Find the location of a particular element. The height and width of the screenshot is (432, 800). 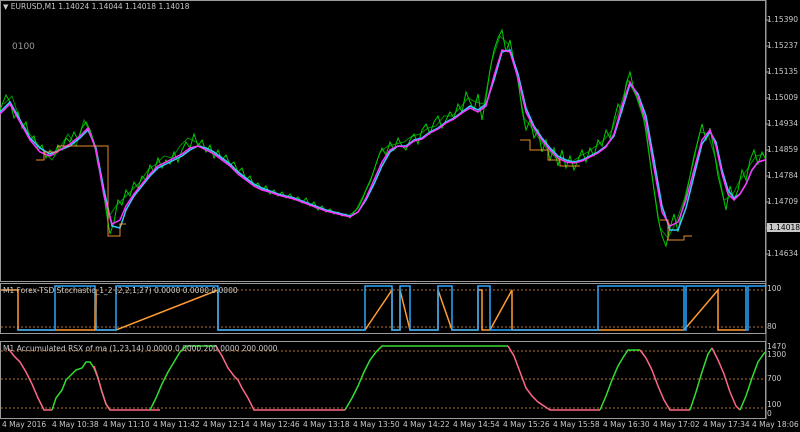

rsx-scale-label: 1300 is located at coordinates (777, 354).